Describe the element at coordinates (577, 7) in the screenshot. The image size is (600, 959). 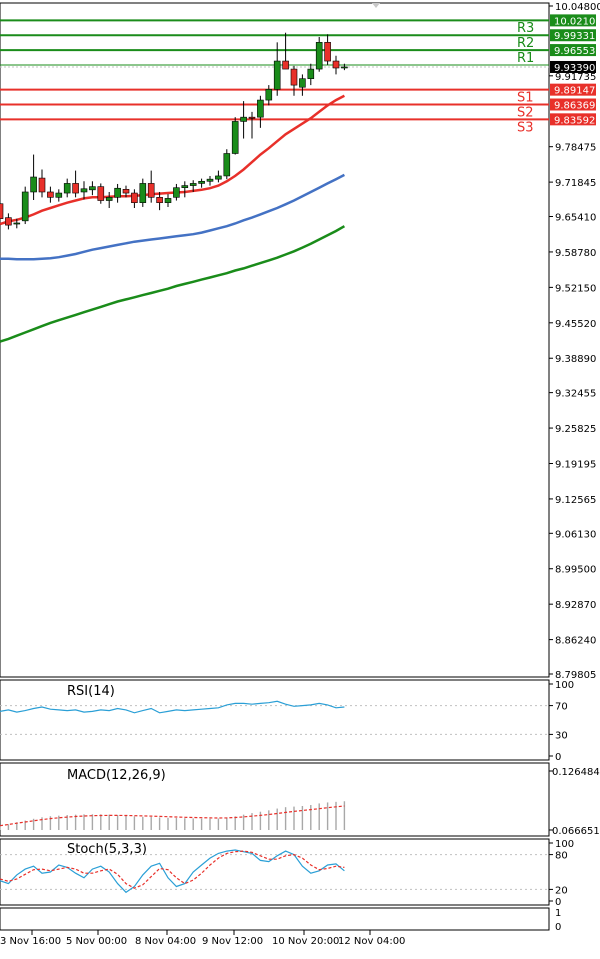
I see `price-tick-label: 10.04800` at that location.